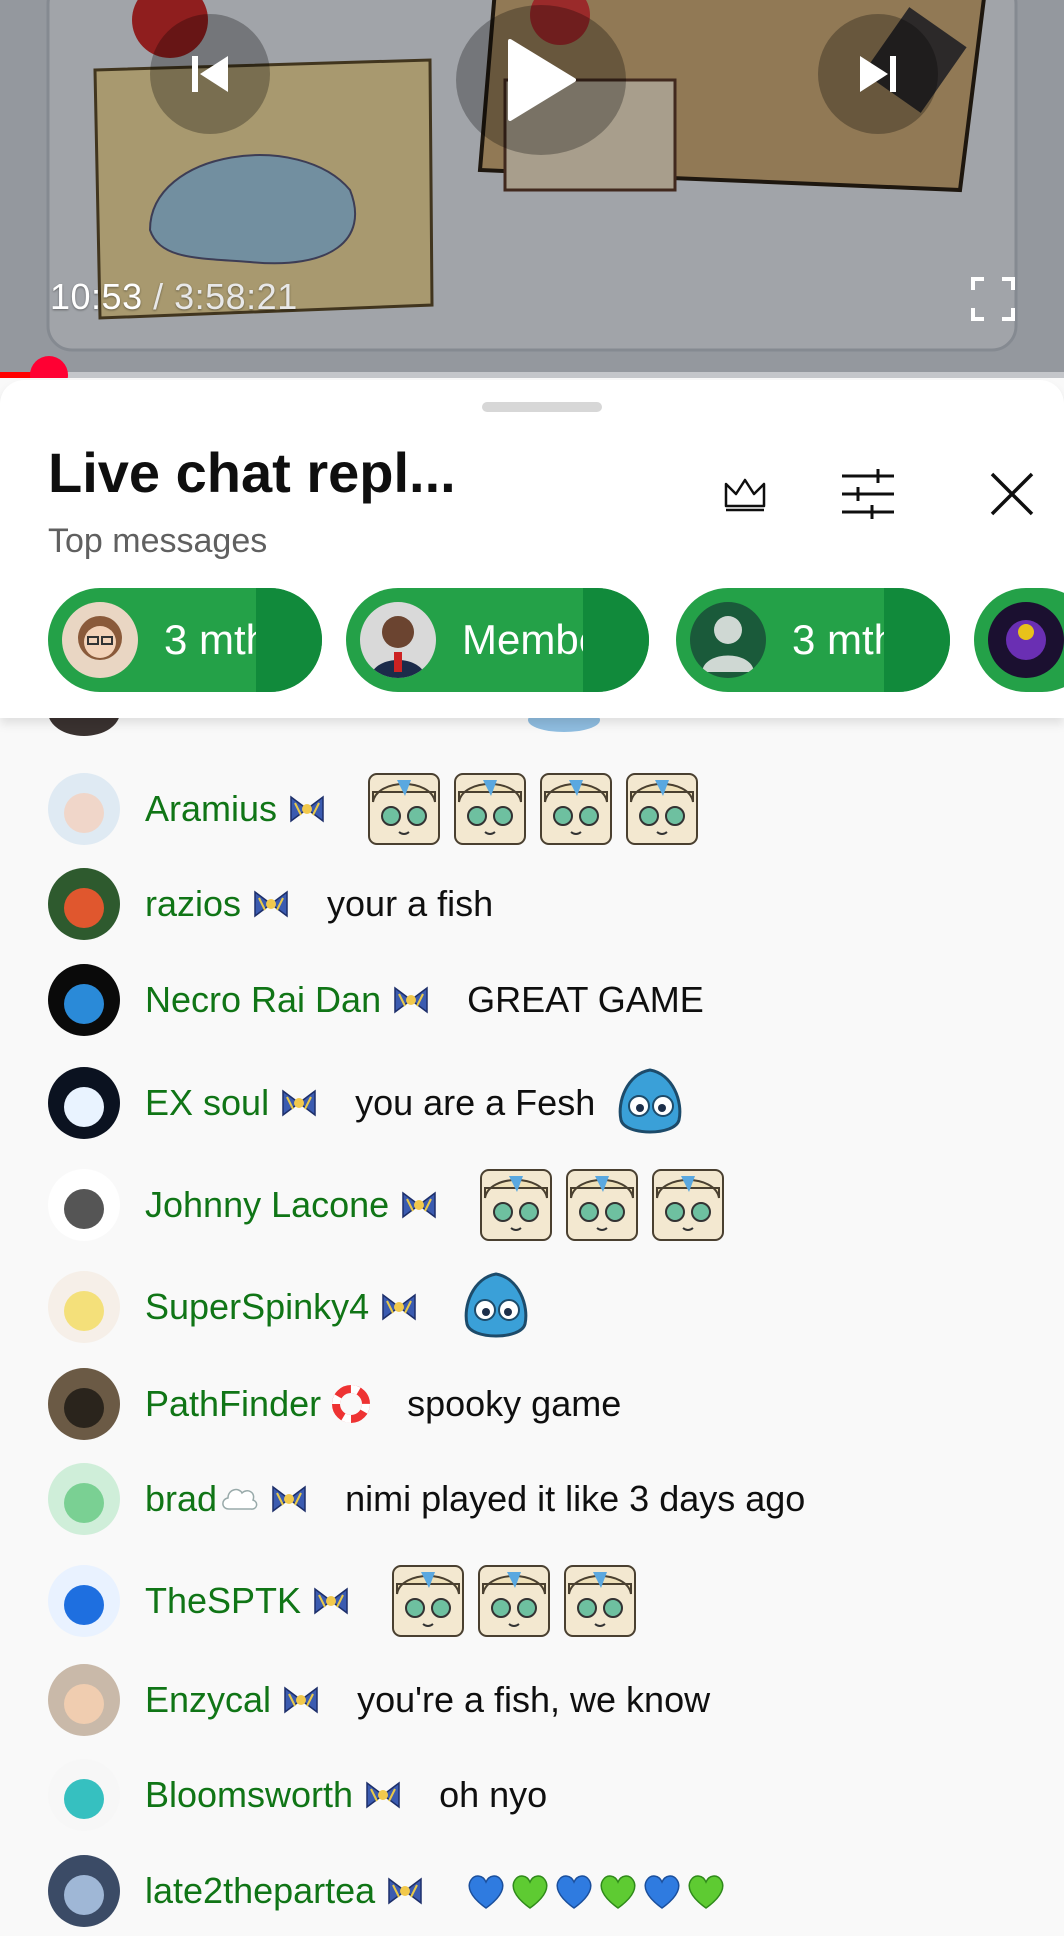 Image resolution: width=1064 pixels, height=1936 pixels. I want to click on chat-message-row: Necro Rai Dan GREAT GAME, so click(532, 1000).